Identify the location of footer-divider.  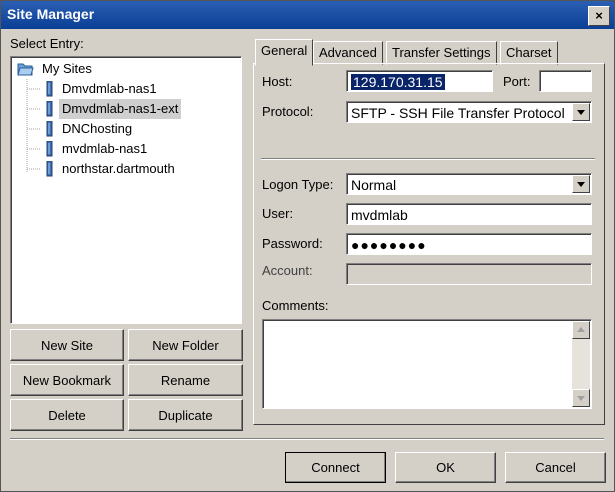
(307, 439).